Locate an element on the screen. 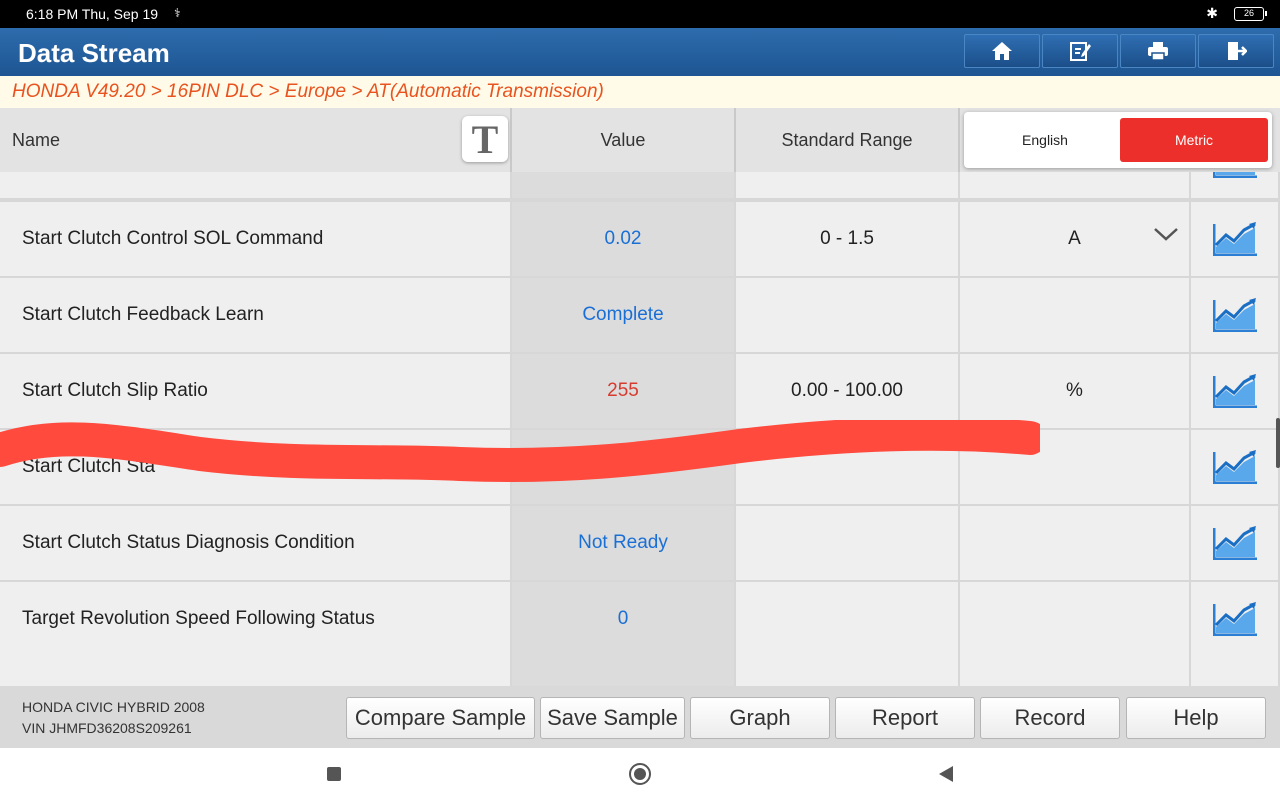 This screenshot has height=800, width=1280. print-icon is located at coordinates (1158, 51).